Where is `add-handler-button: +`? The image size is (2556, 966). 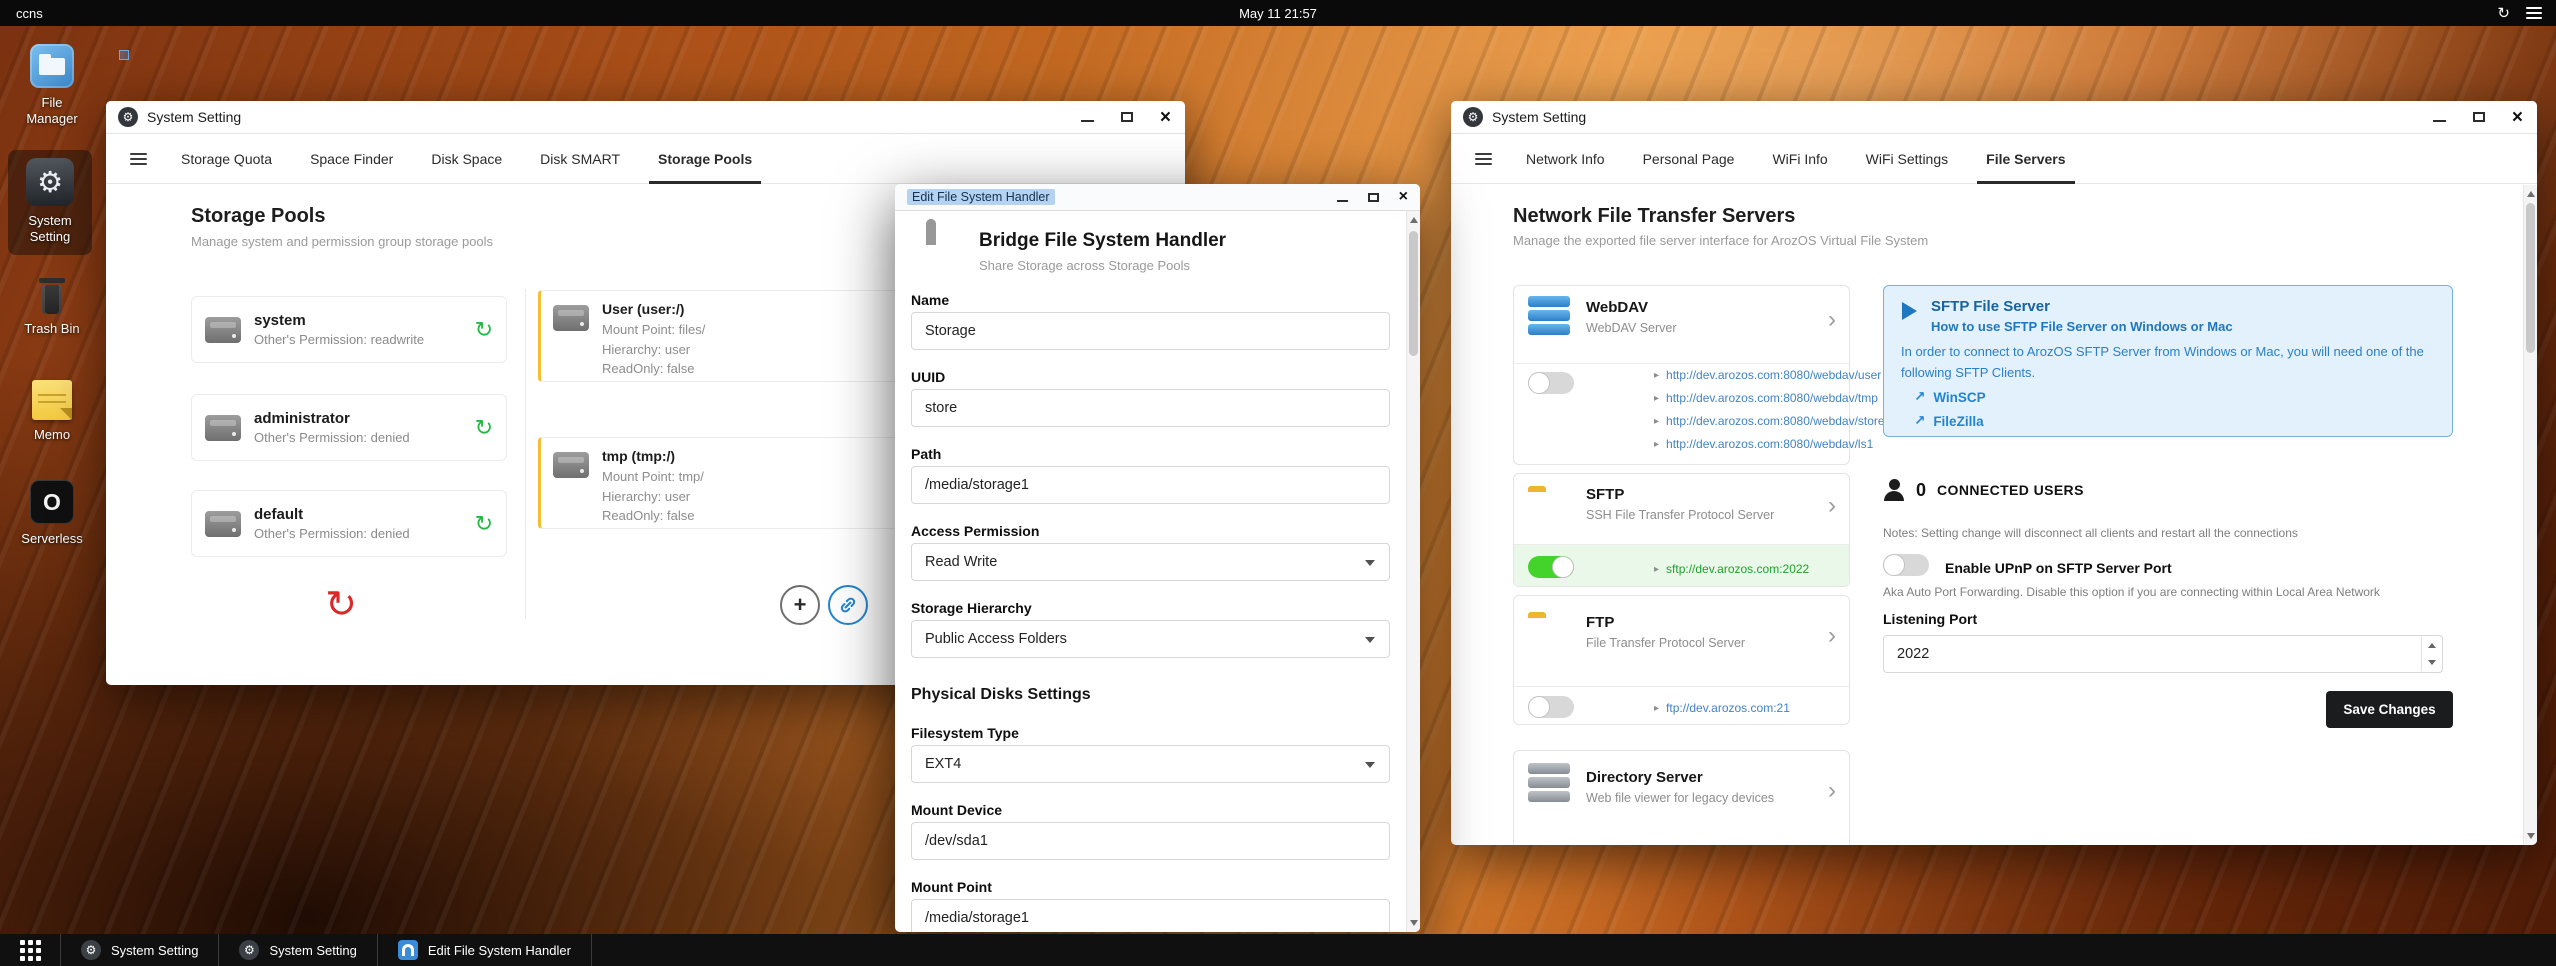 add-handler-button: + is located at coordinates (800, 605).